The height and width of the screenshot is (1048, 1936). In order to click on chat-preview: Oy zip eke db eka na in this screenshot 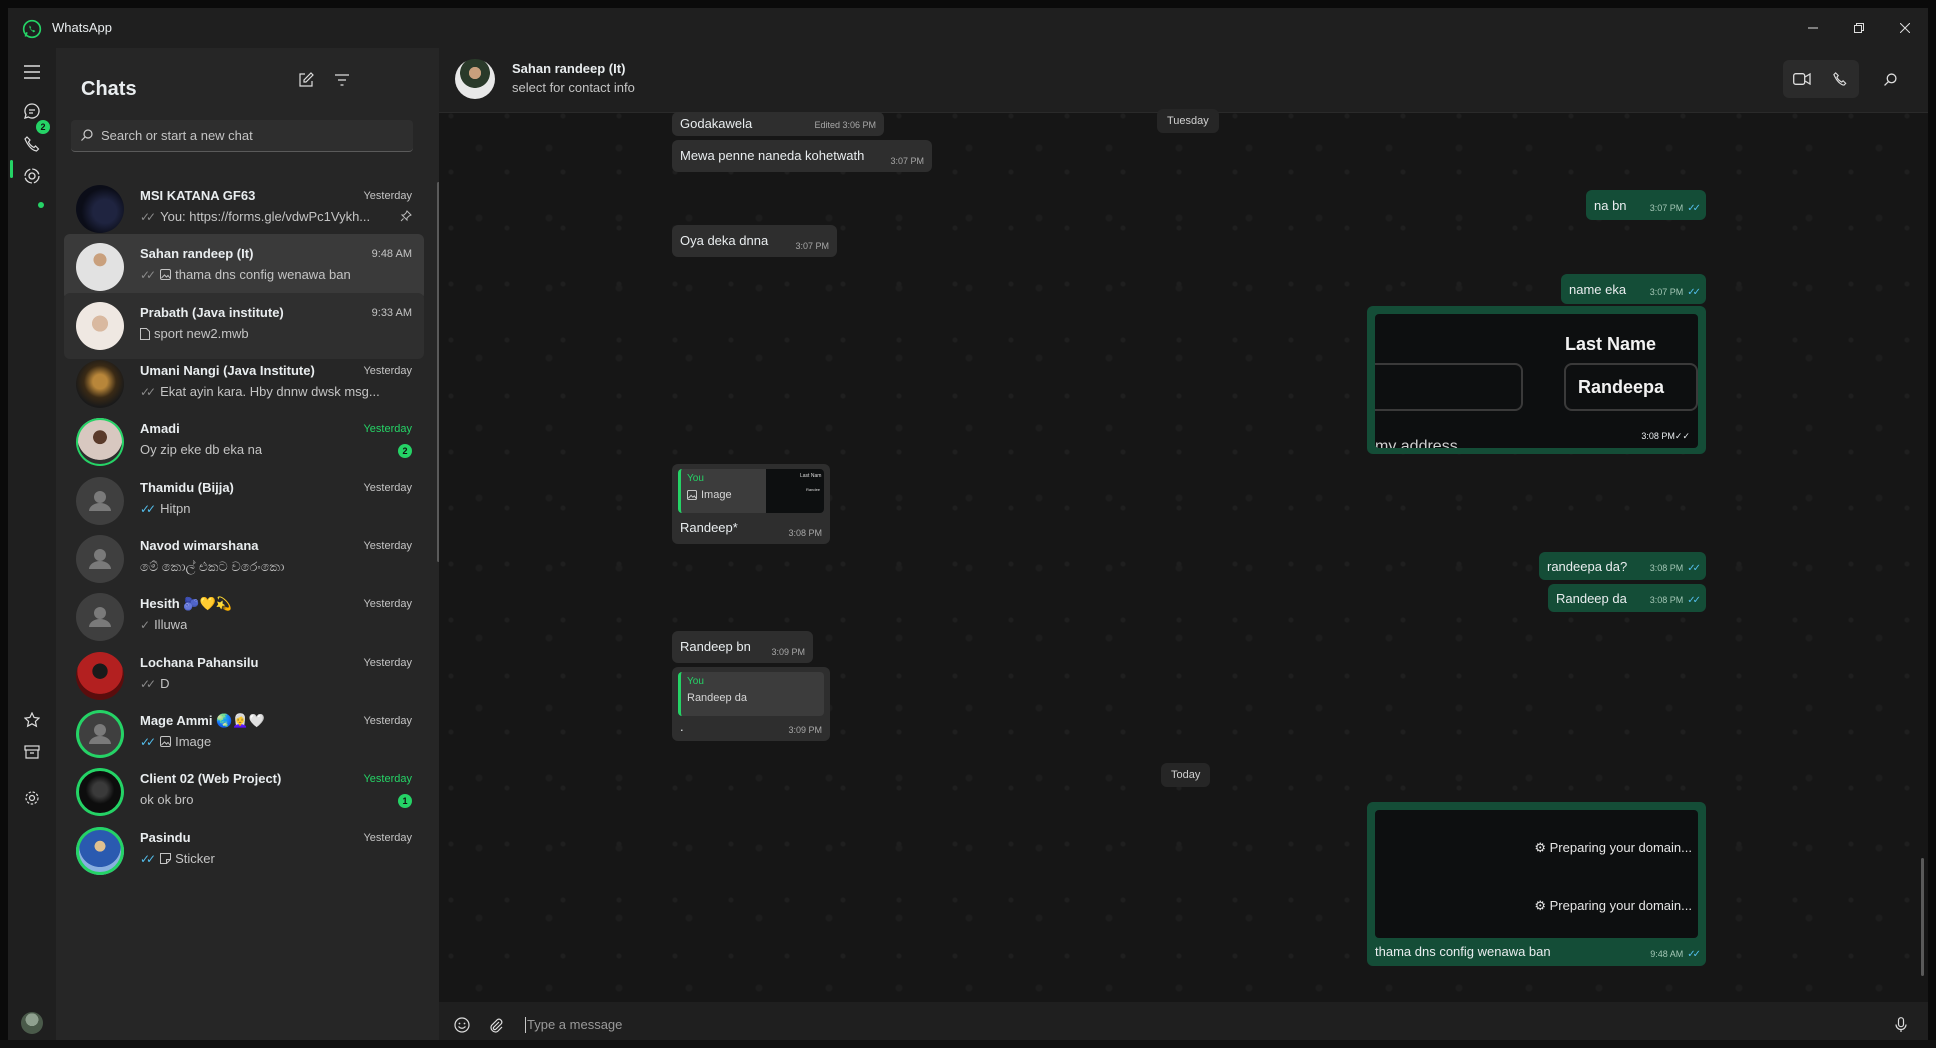, I will do `click(201, 449)`.